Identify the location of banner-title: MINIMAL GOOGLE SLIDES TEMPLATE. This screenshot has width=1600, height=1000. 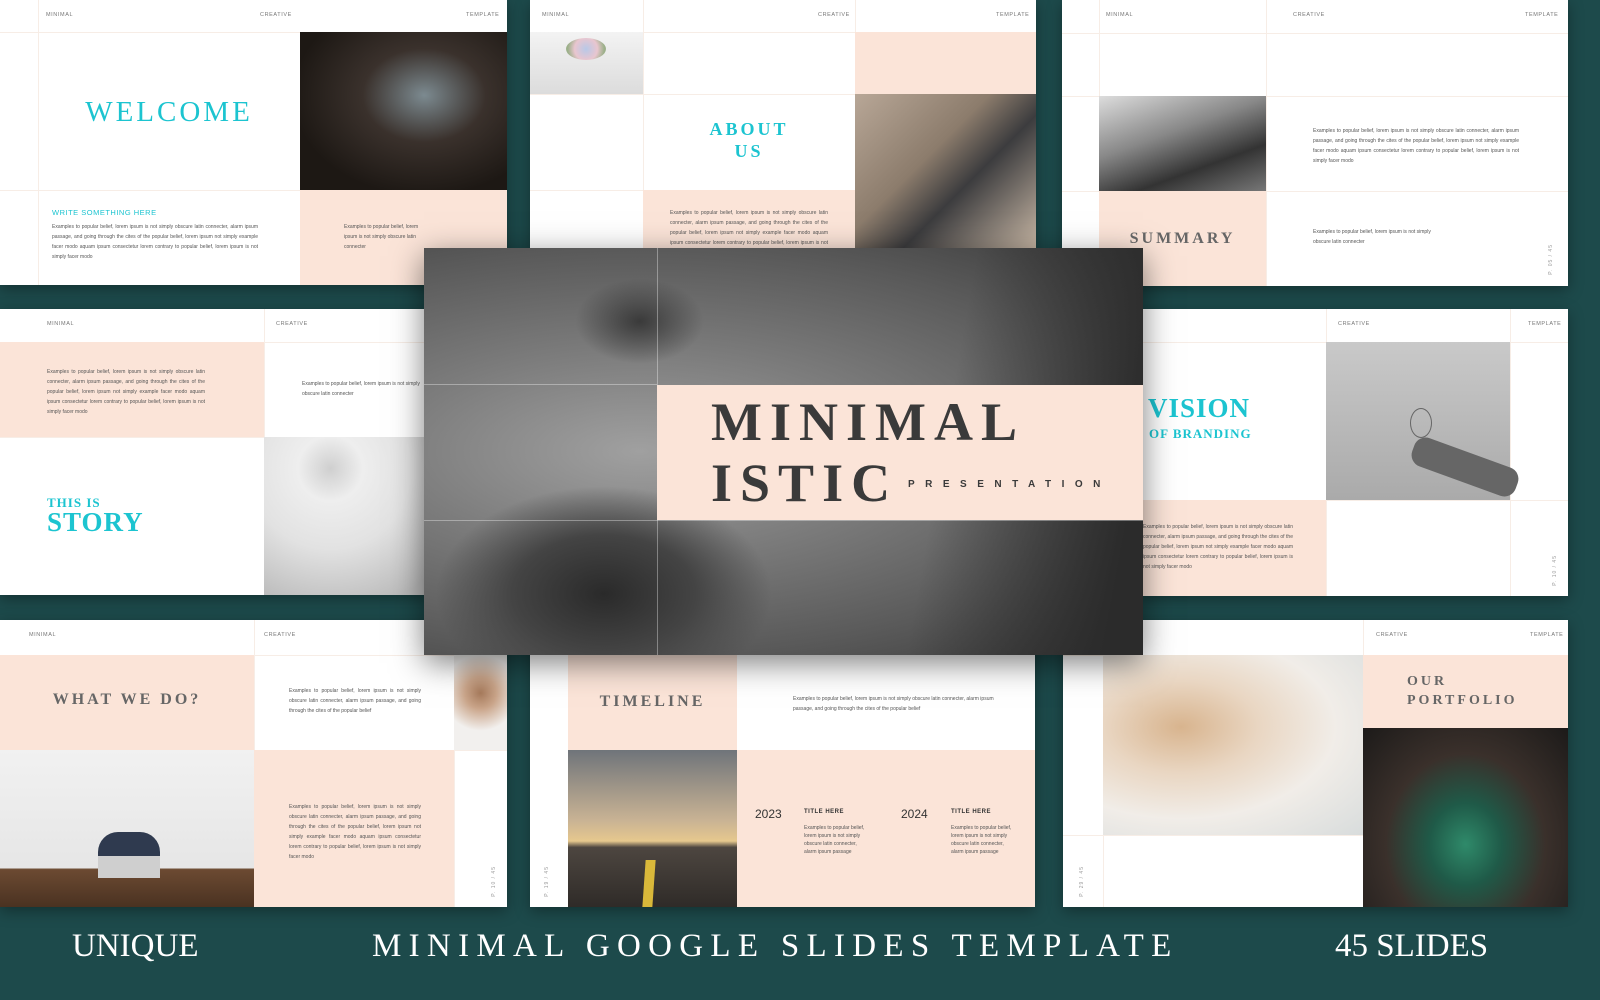
(775, 946).